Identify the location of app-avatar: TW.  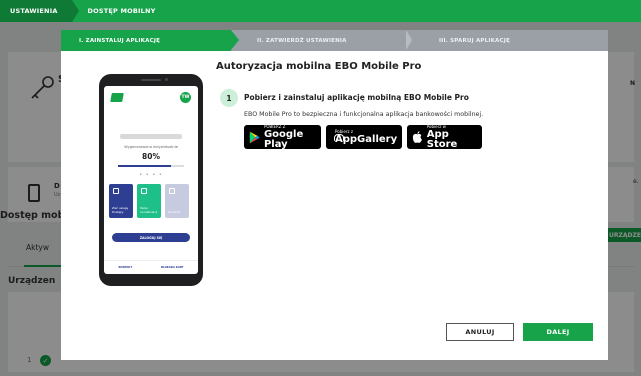
(185, 97).